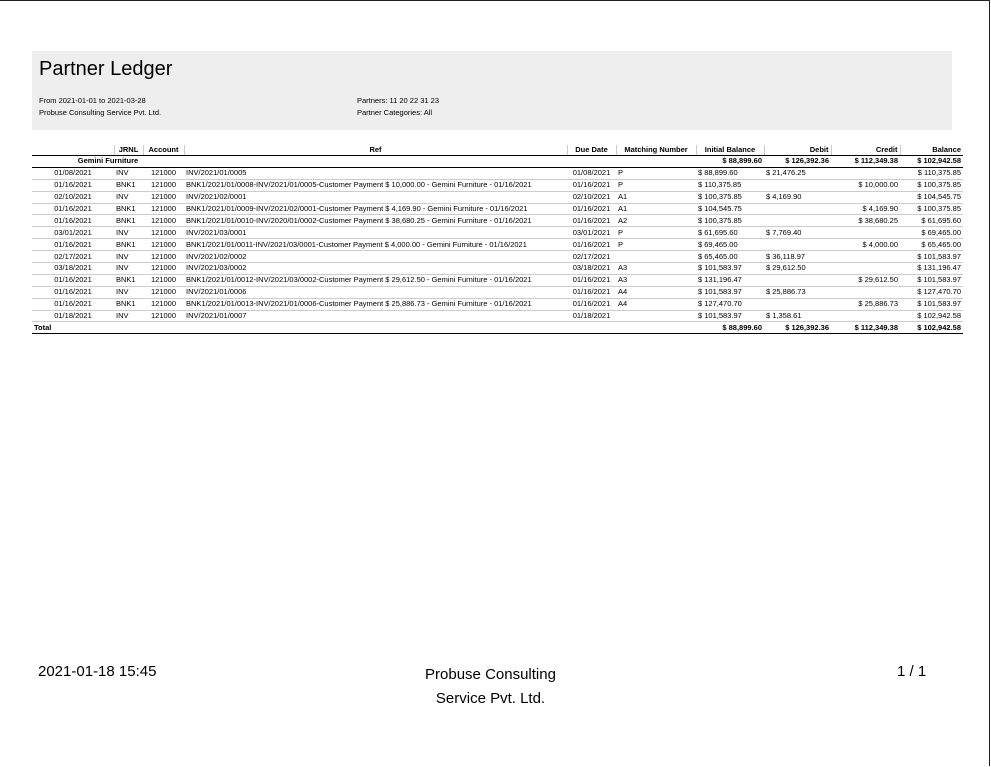 This screenshot has width=991, height=767. I want to click on balance: $ 104,545.75, so click(931, 197).